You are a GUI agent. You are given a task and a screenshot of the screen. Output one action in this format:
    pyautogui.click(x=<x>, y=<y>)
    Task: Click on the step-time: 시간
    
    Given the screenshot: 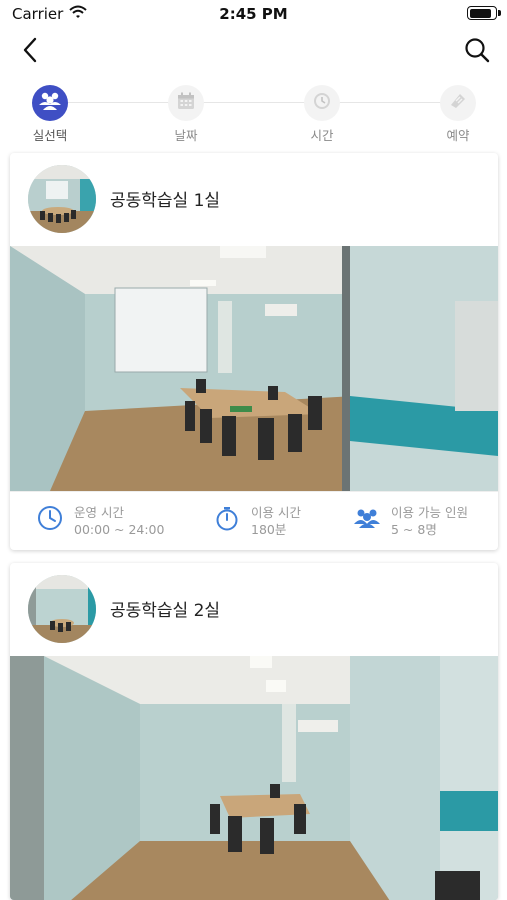 What is the action you would take?
    pyautogui.click(x=322, y=114)
    